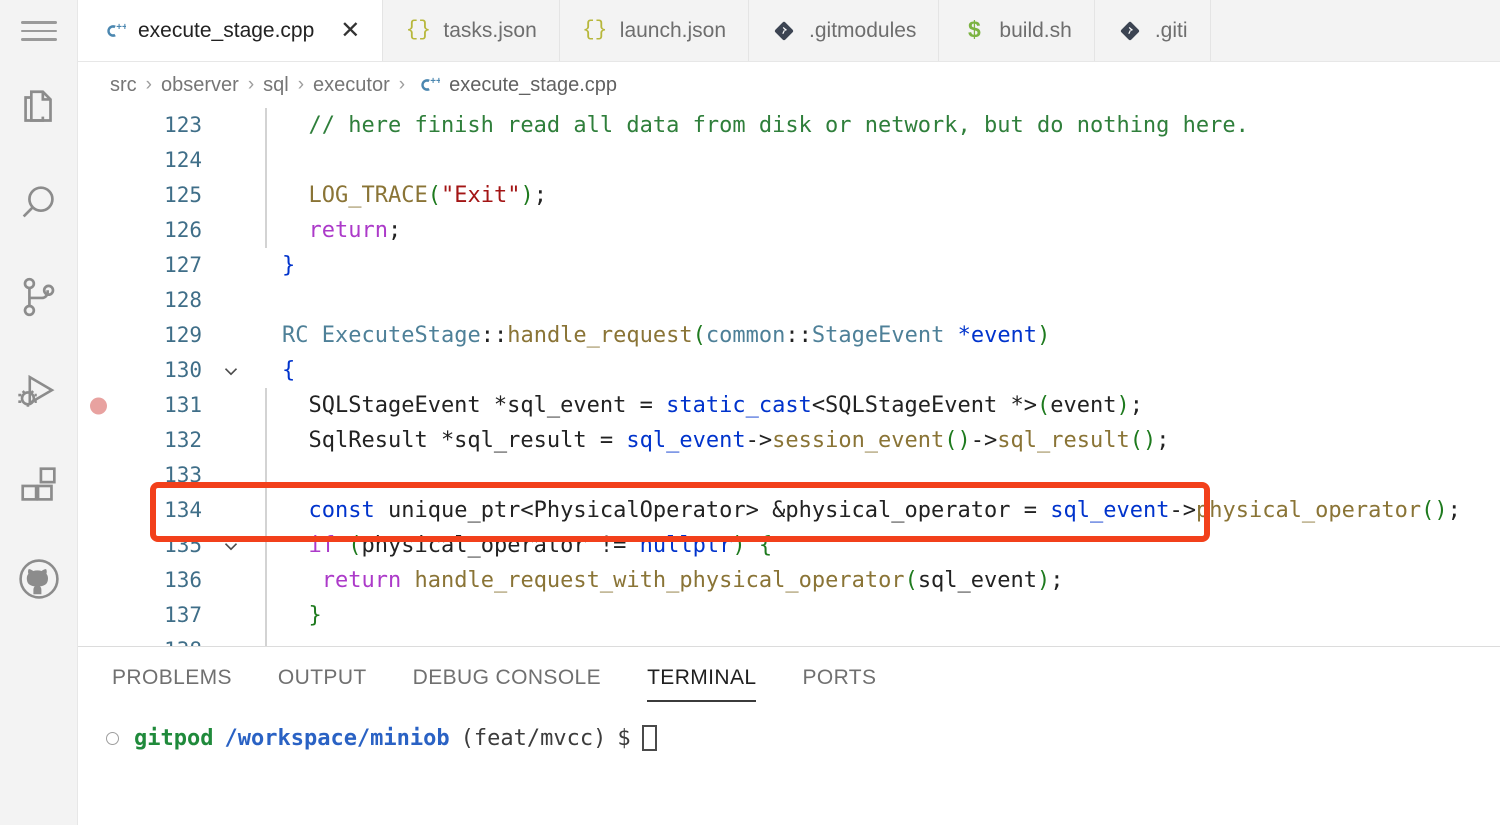 The width and height of the screenshot is (1500, 825). Describe the element at coordinates (1182, 510) in the screenshot. I see `code-token: ->` at that location.